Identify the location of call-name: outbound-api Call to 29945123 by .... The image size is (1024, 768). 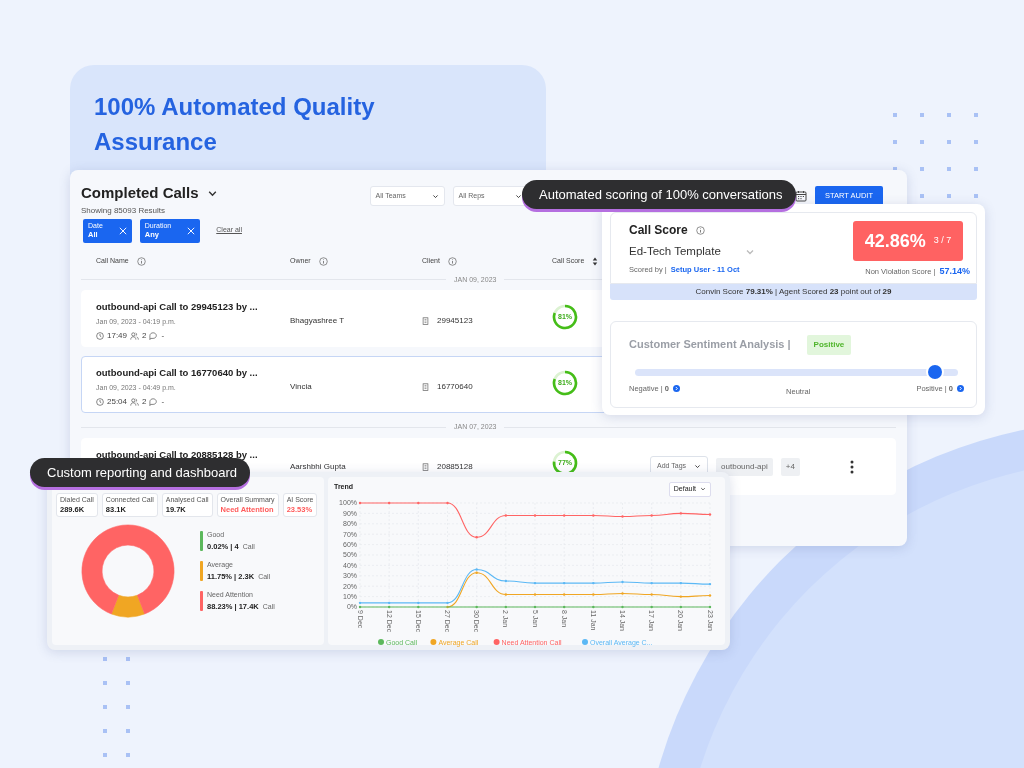
(177, 307).